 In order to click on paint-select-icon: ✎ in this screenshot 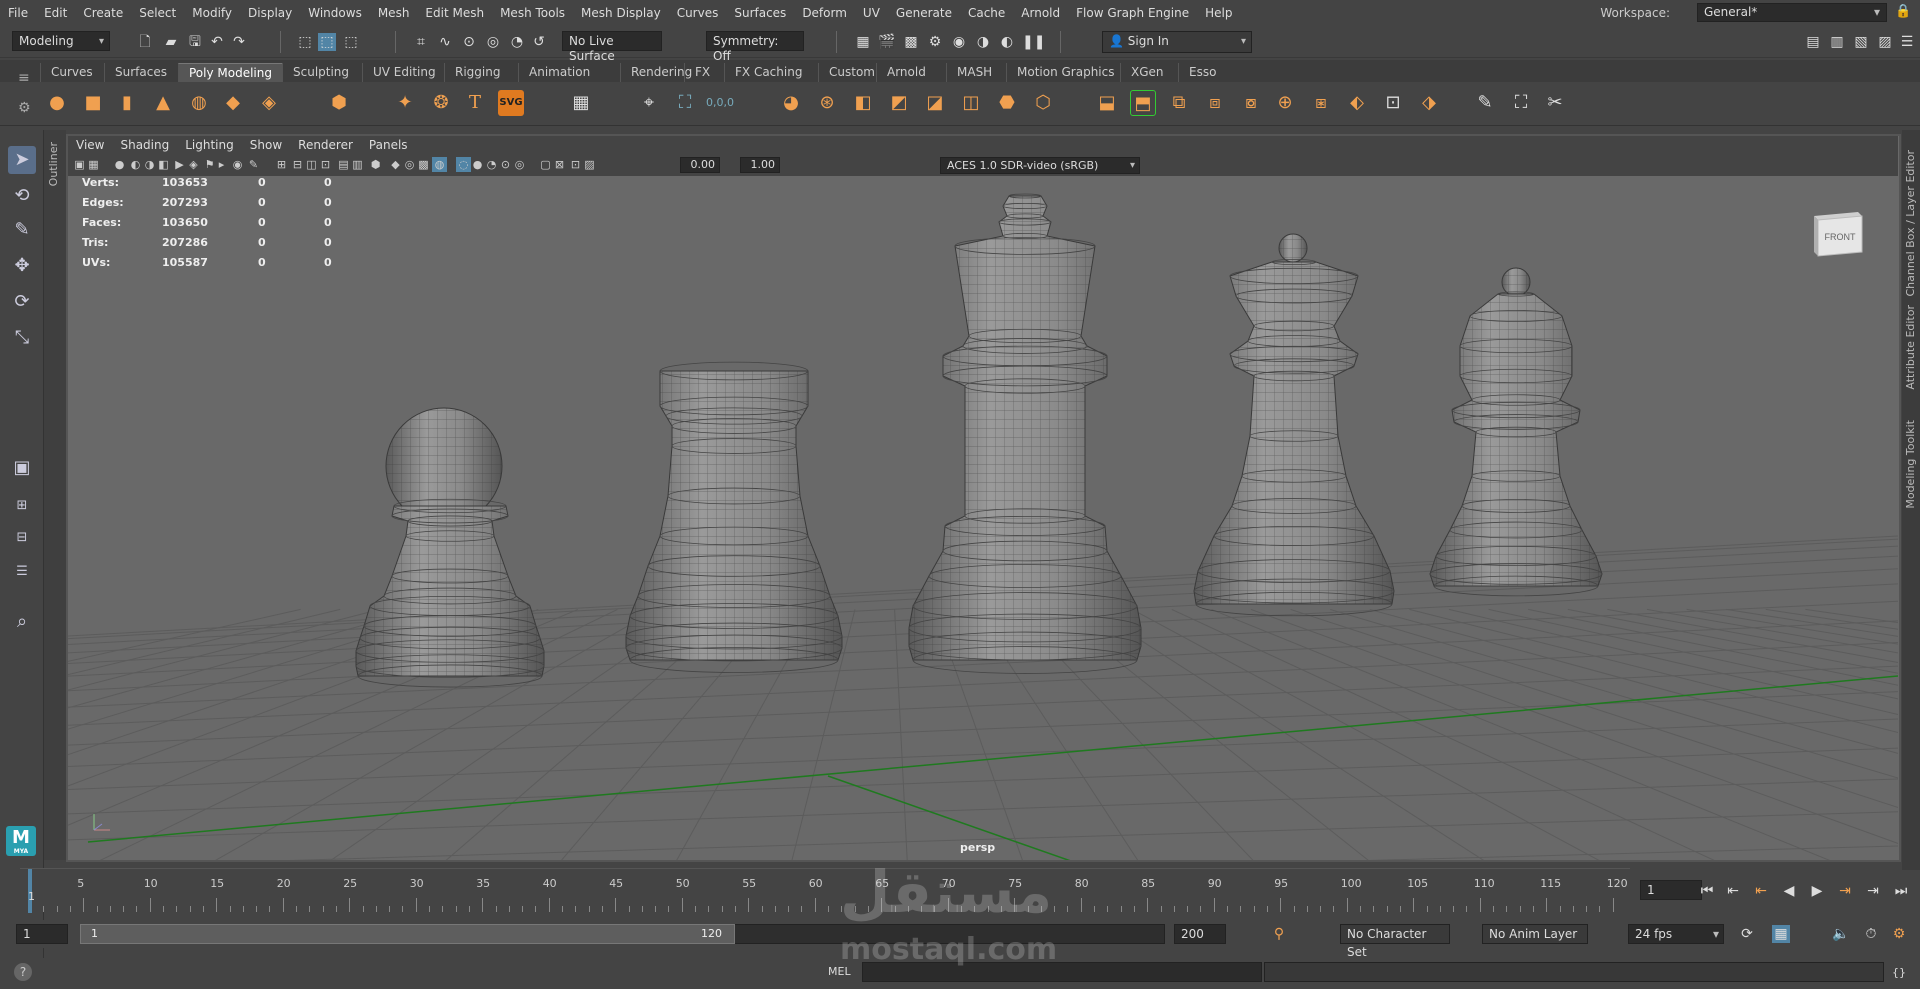, I will do `click(22, 230)`.